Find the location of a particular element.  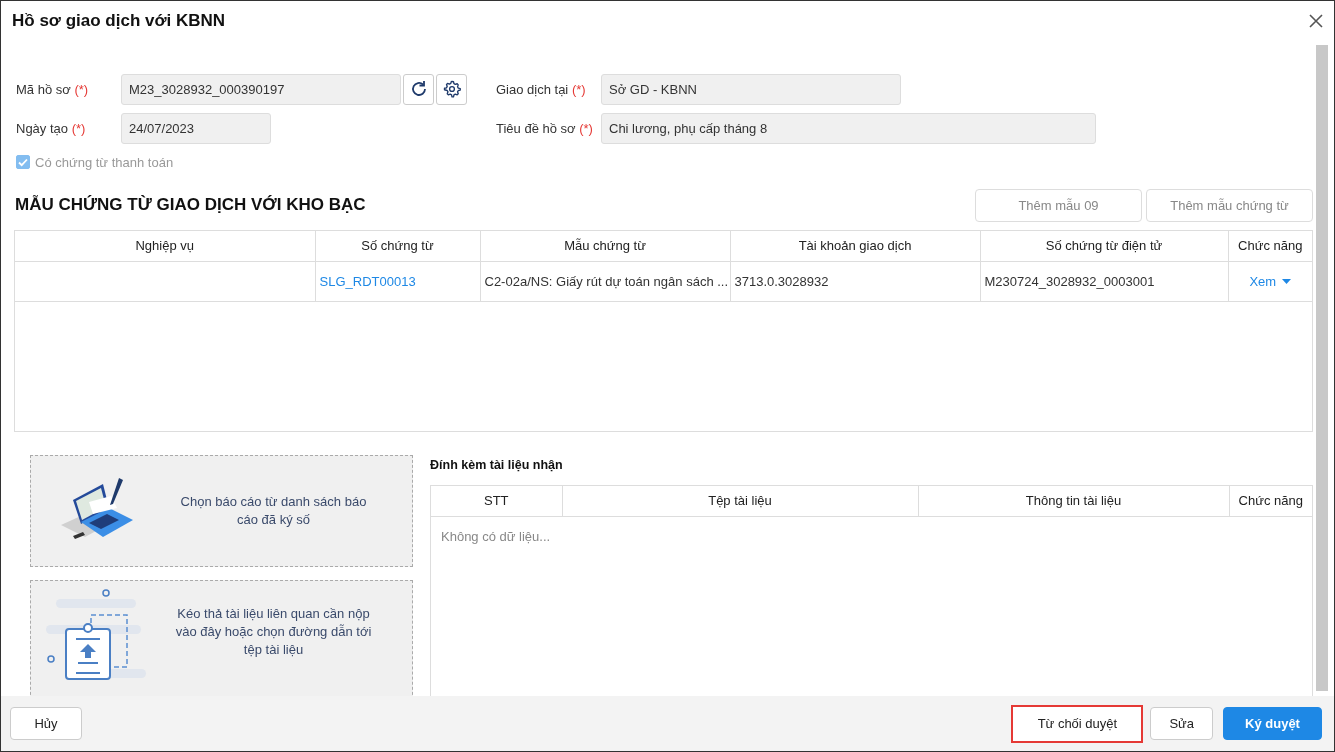

column-header: Tài khoản giao dịch is located at coordinates (855, 246).